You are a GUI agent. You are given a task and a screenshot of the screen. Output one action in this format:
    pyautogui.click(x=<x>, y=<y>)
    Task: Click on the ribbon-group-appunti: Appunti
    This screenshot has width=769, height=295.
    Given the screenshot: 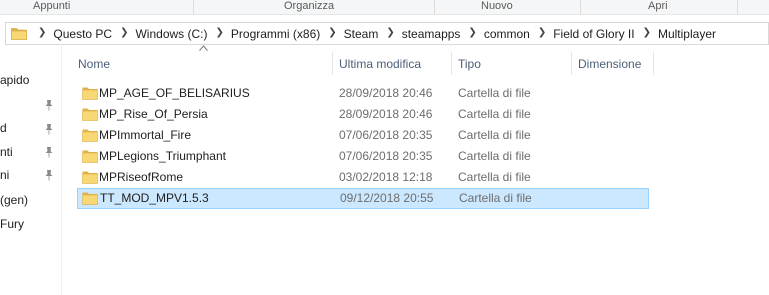 What is the action you would take?
    pyautogui.click(x=52, y=6)
    